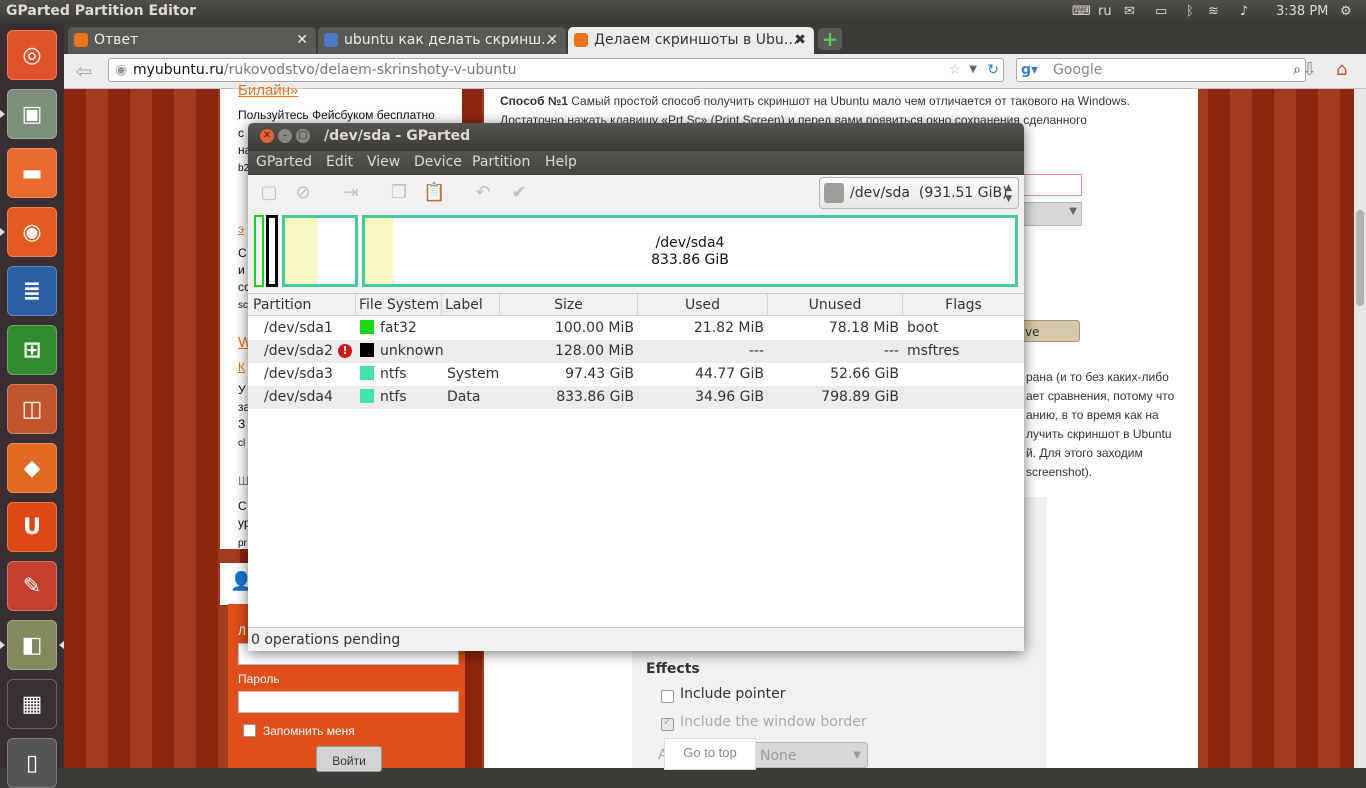  Describe the element at coordinates (830, 39) in the screenshot. I see `new-tab-plus-icon: +` at that location.